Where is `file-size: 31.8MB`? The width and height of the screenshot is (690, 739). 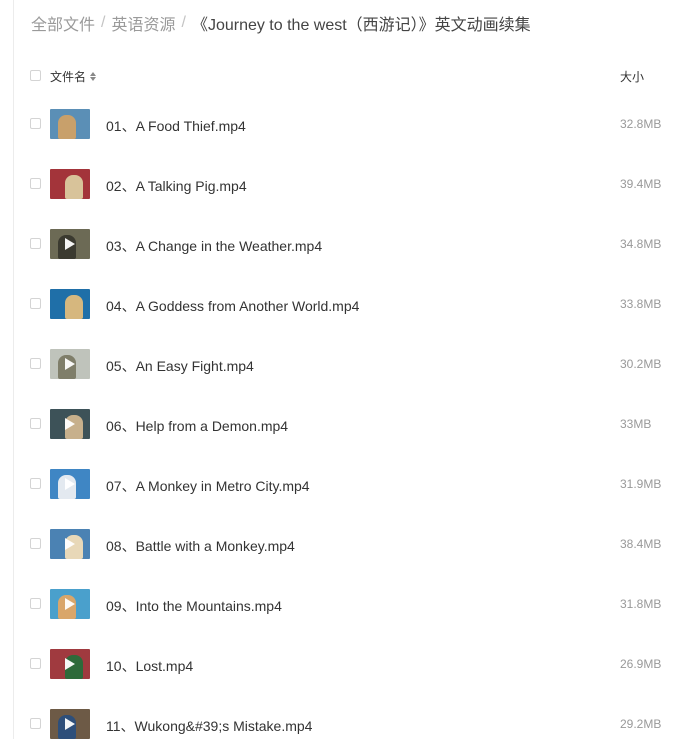 file-size: 31.8MB is located at coordinates (641, 604).